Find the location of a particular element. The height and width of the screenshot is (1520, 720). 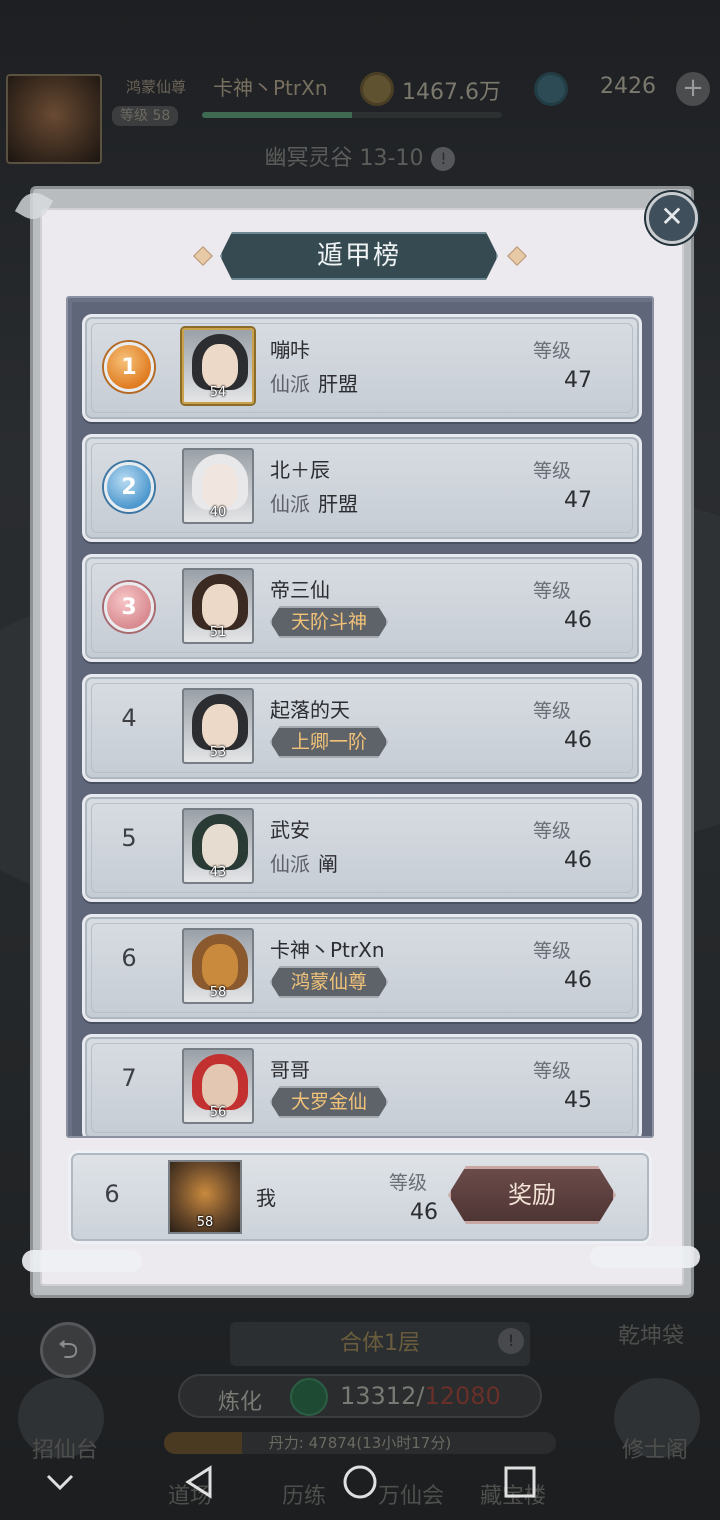

ranking-row: 5 43 武安 仙派阐 等级 46 is located at coordinates (362, 848).